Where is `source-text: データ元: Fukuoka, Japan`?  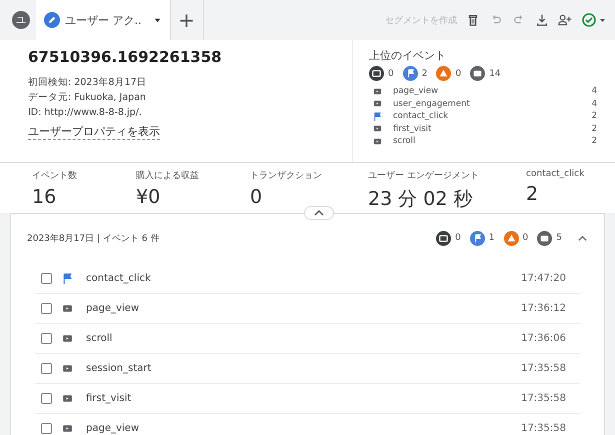 source-text: データ元: Fukuoka, Japan is located at coordinates (87, 98).